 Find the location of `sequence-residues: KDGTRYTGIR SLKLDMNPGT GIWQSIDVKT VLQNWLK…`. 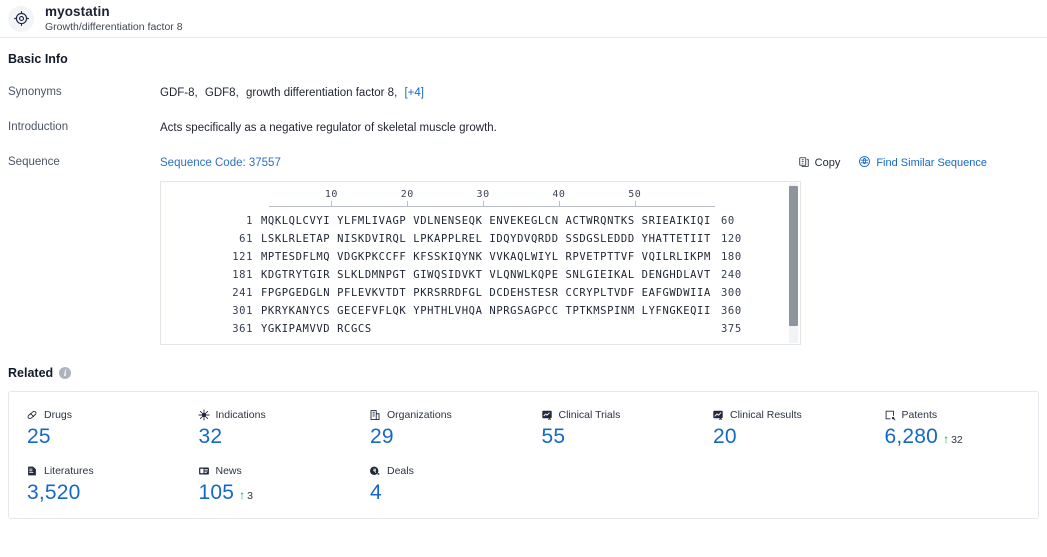

sequence-residues: KDGTRYTGIR SLKLDMNPGT GIWQSIDVKT VLQNWLK… is located at coordinates (486, 275).